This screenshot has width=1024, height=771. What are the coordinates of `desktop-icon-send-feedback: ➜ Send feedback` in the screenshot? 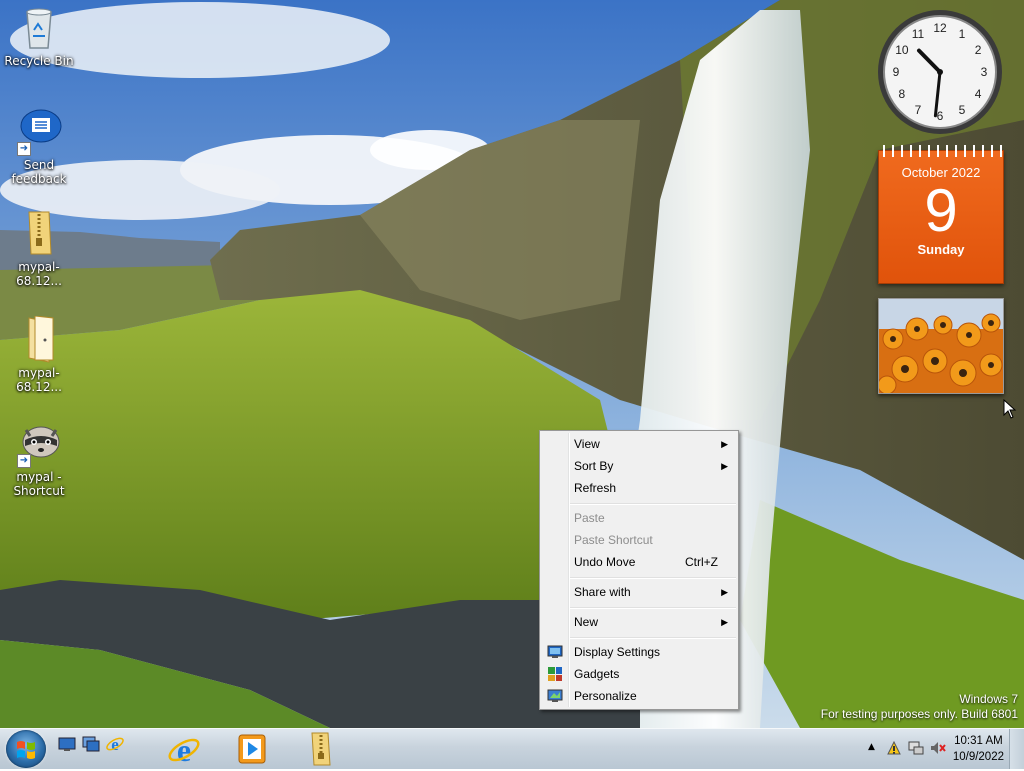 It's located at (39, 147).